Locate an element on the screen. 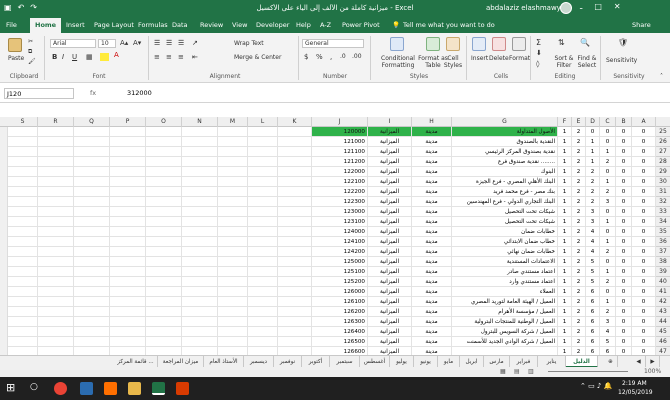 Image resolution: width=670 pixels, height=400 pixels. cell-d: 2 is located at coordinates (593, 192).